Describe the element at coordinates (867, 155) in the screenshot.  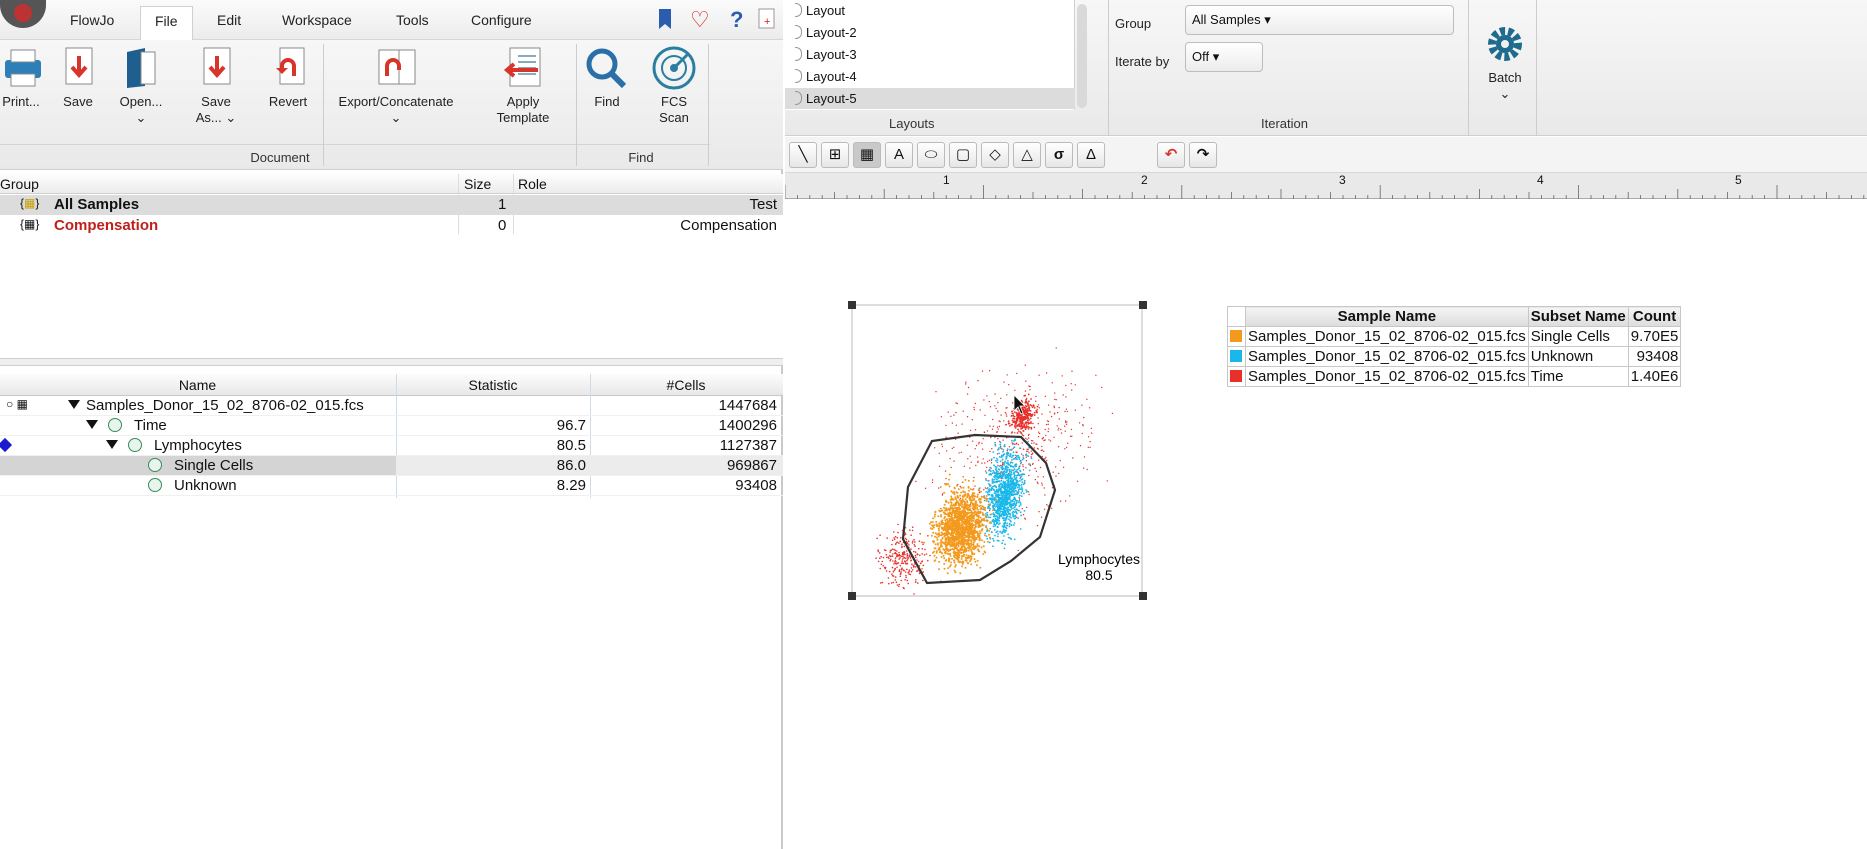
I see `grid-tool: ▦` at that location.